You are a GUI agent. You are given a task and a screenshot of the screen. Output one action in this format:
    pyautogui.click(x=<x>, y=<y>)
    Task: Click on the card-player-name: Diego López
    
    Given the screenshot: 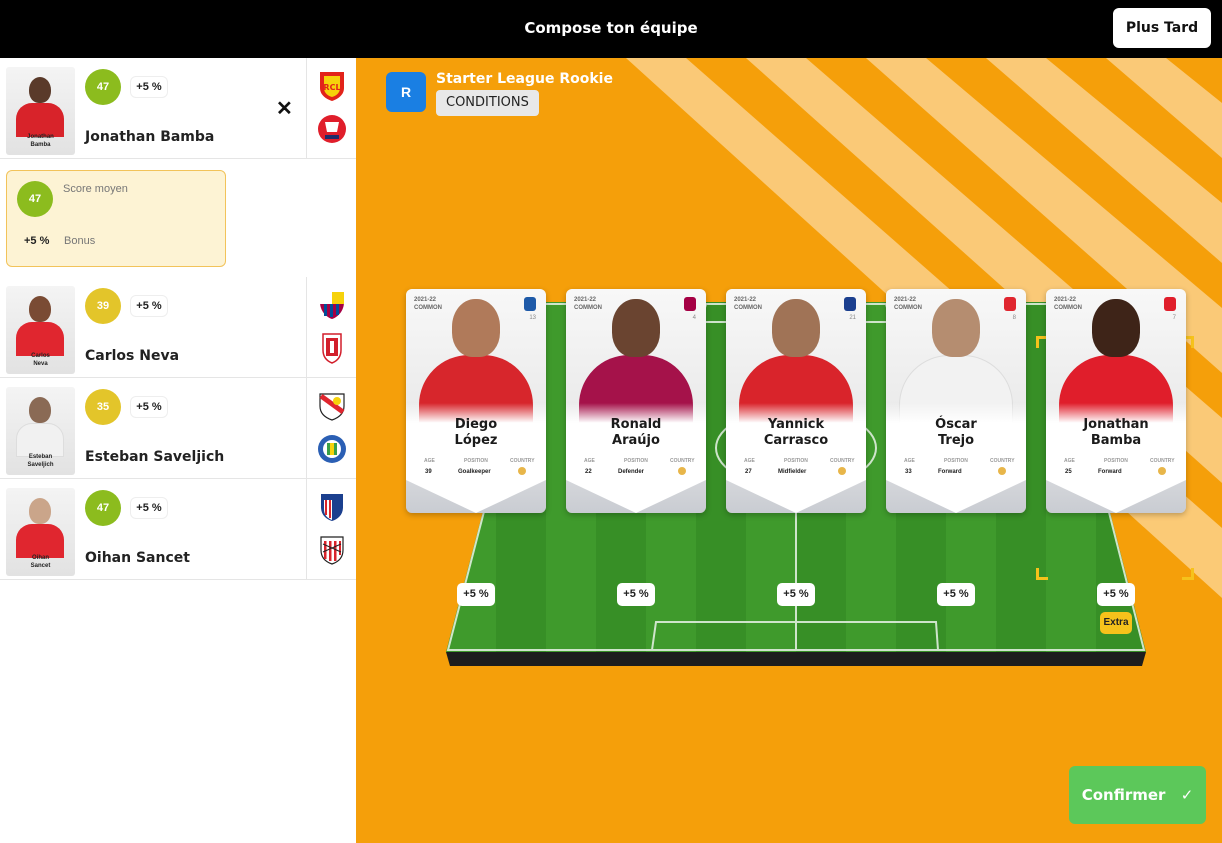 What is the action you would take?
    pyautogui.click(x=476, y=432)
    